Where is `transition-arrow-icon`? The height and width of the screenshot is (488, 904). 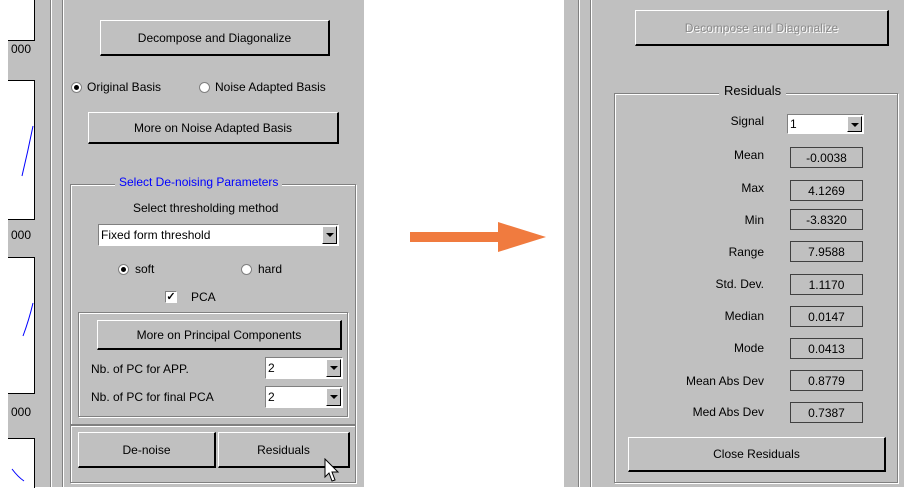
transition-arrow-icon is located at coordinates (478, 237).